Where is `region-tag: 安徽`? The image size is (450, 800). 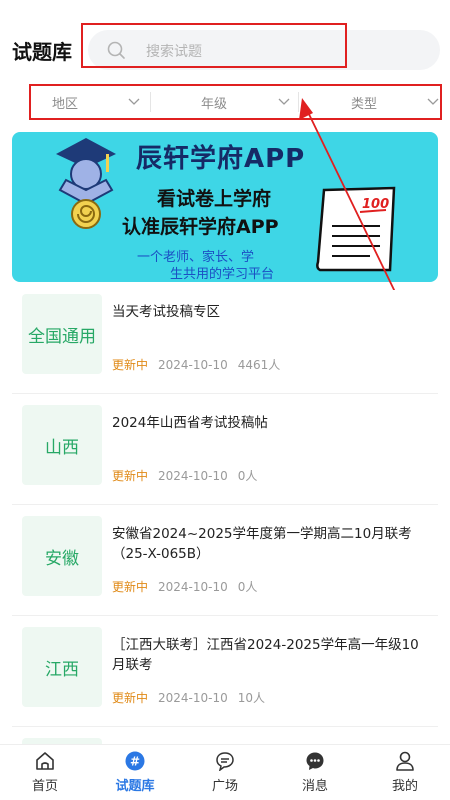
region-tag: 安徽 is located at coordinates (62, 556).